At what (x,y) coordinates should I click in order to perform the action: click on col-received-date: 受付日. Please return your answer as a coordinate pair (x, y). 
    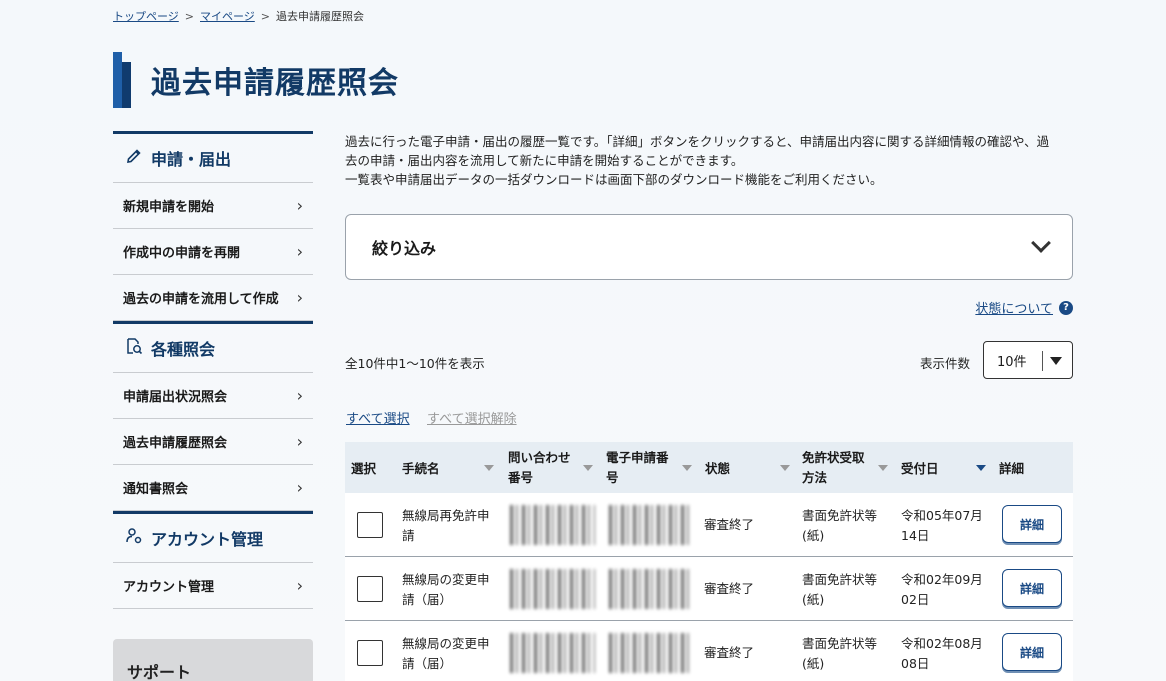
    Looking at the image, I should click on (920, 467).